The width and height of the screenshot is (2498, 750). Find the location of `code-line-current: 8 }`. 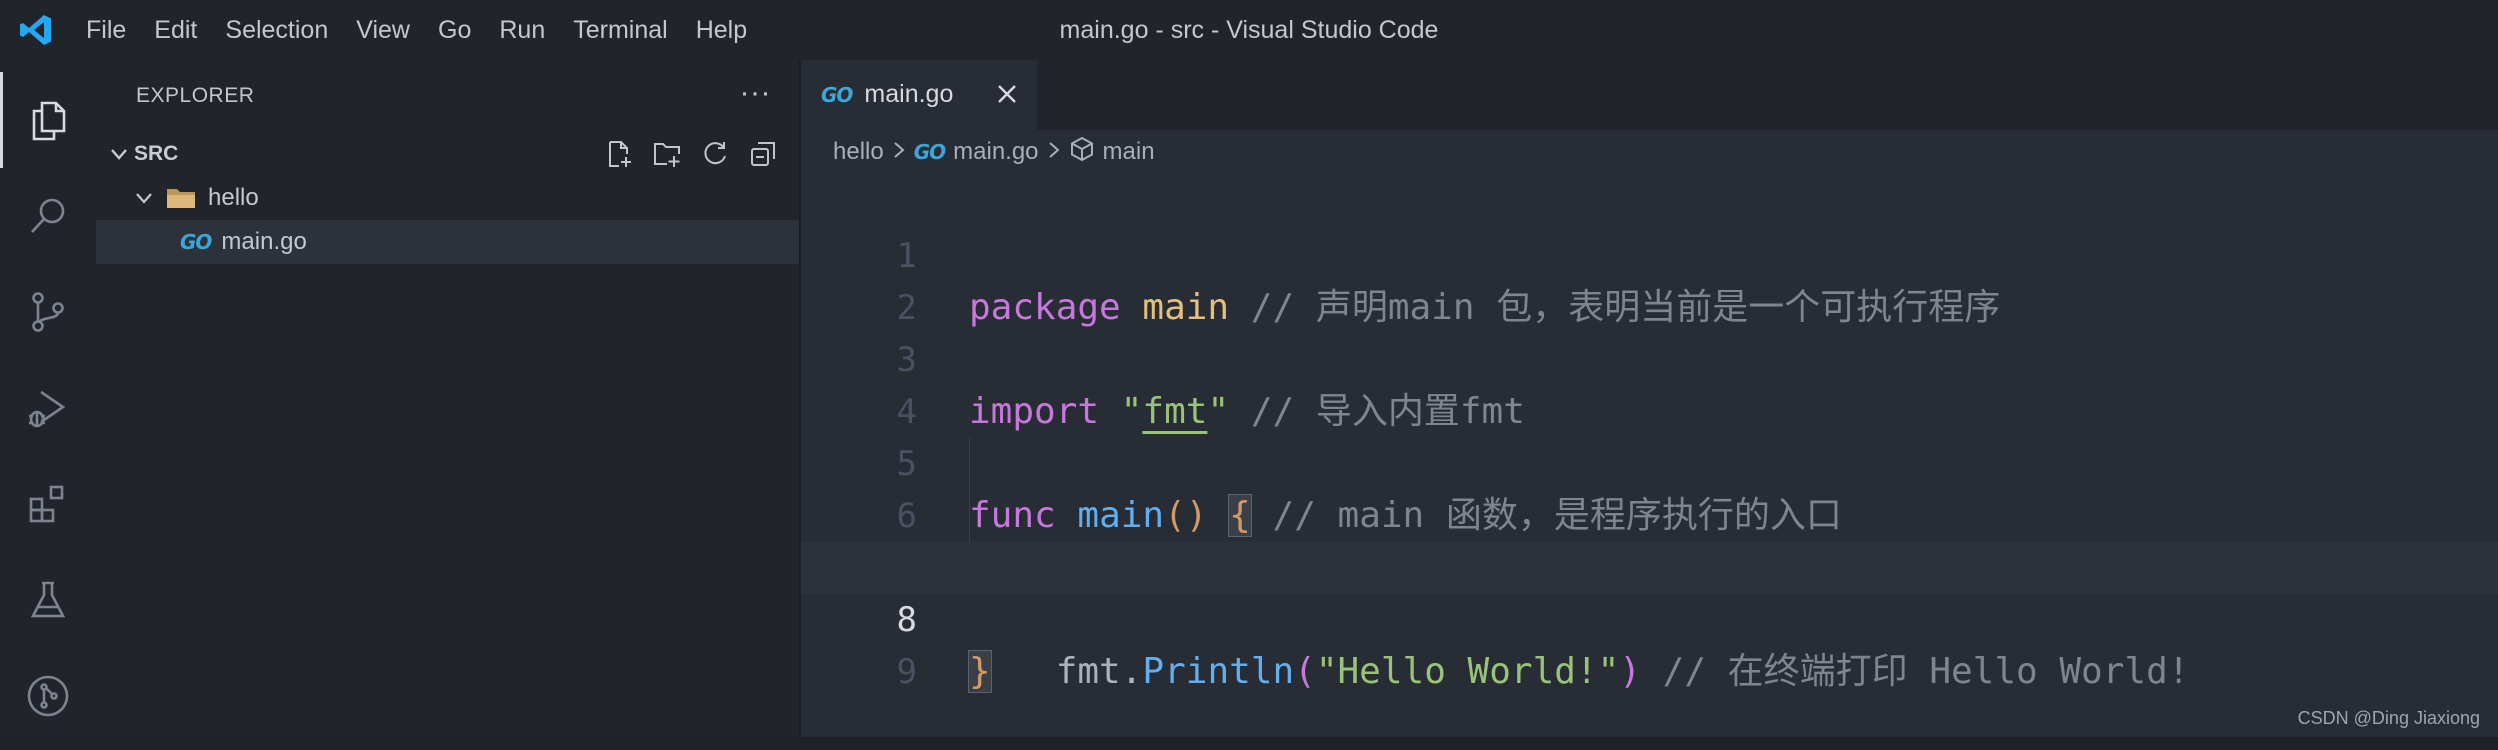

code-line-current: 8 } is located at coordinates (1649, 617).